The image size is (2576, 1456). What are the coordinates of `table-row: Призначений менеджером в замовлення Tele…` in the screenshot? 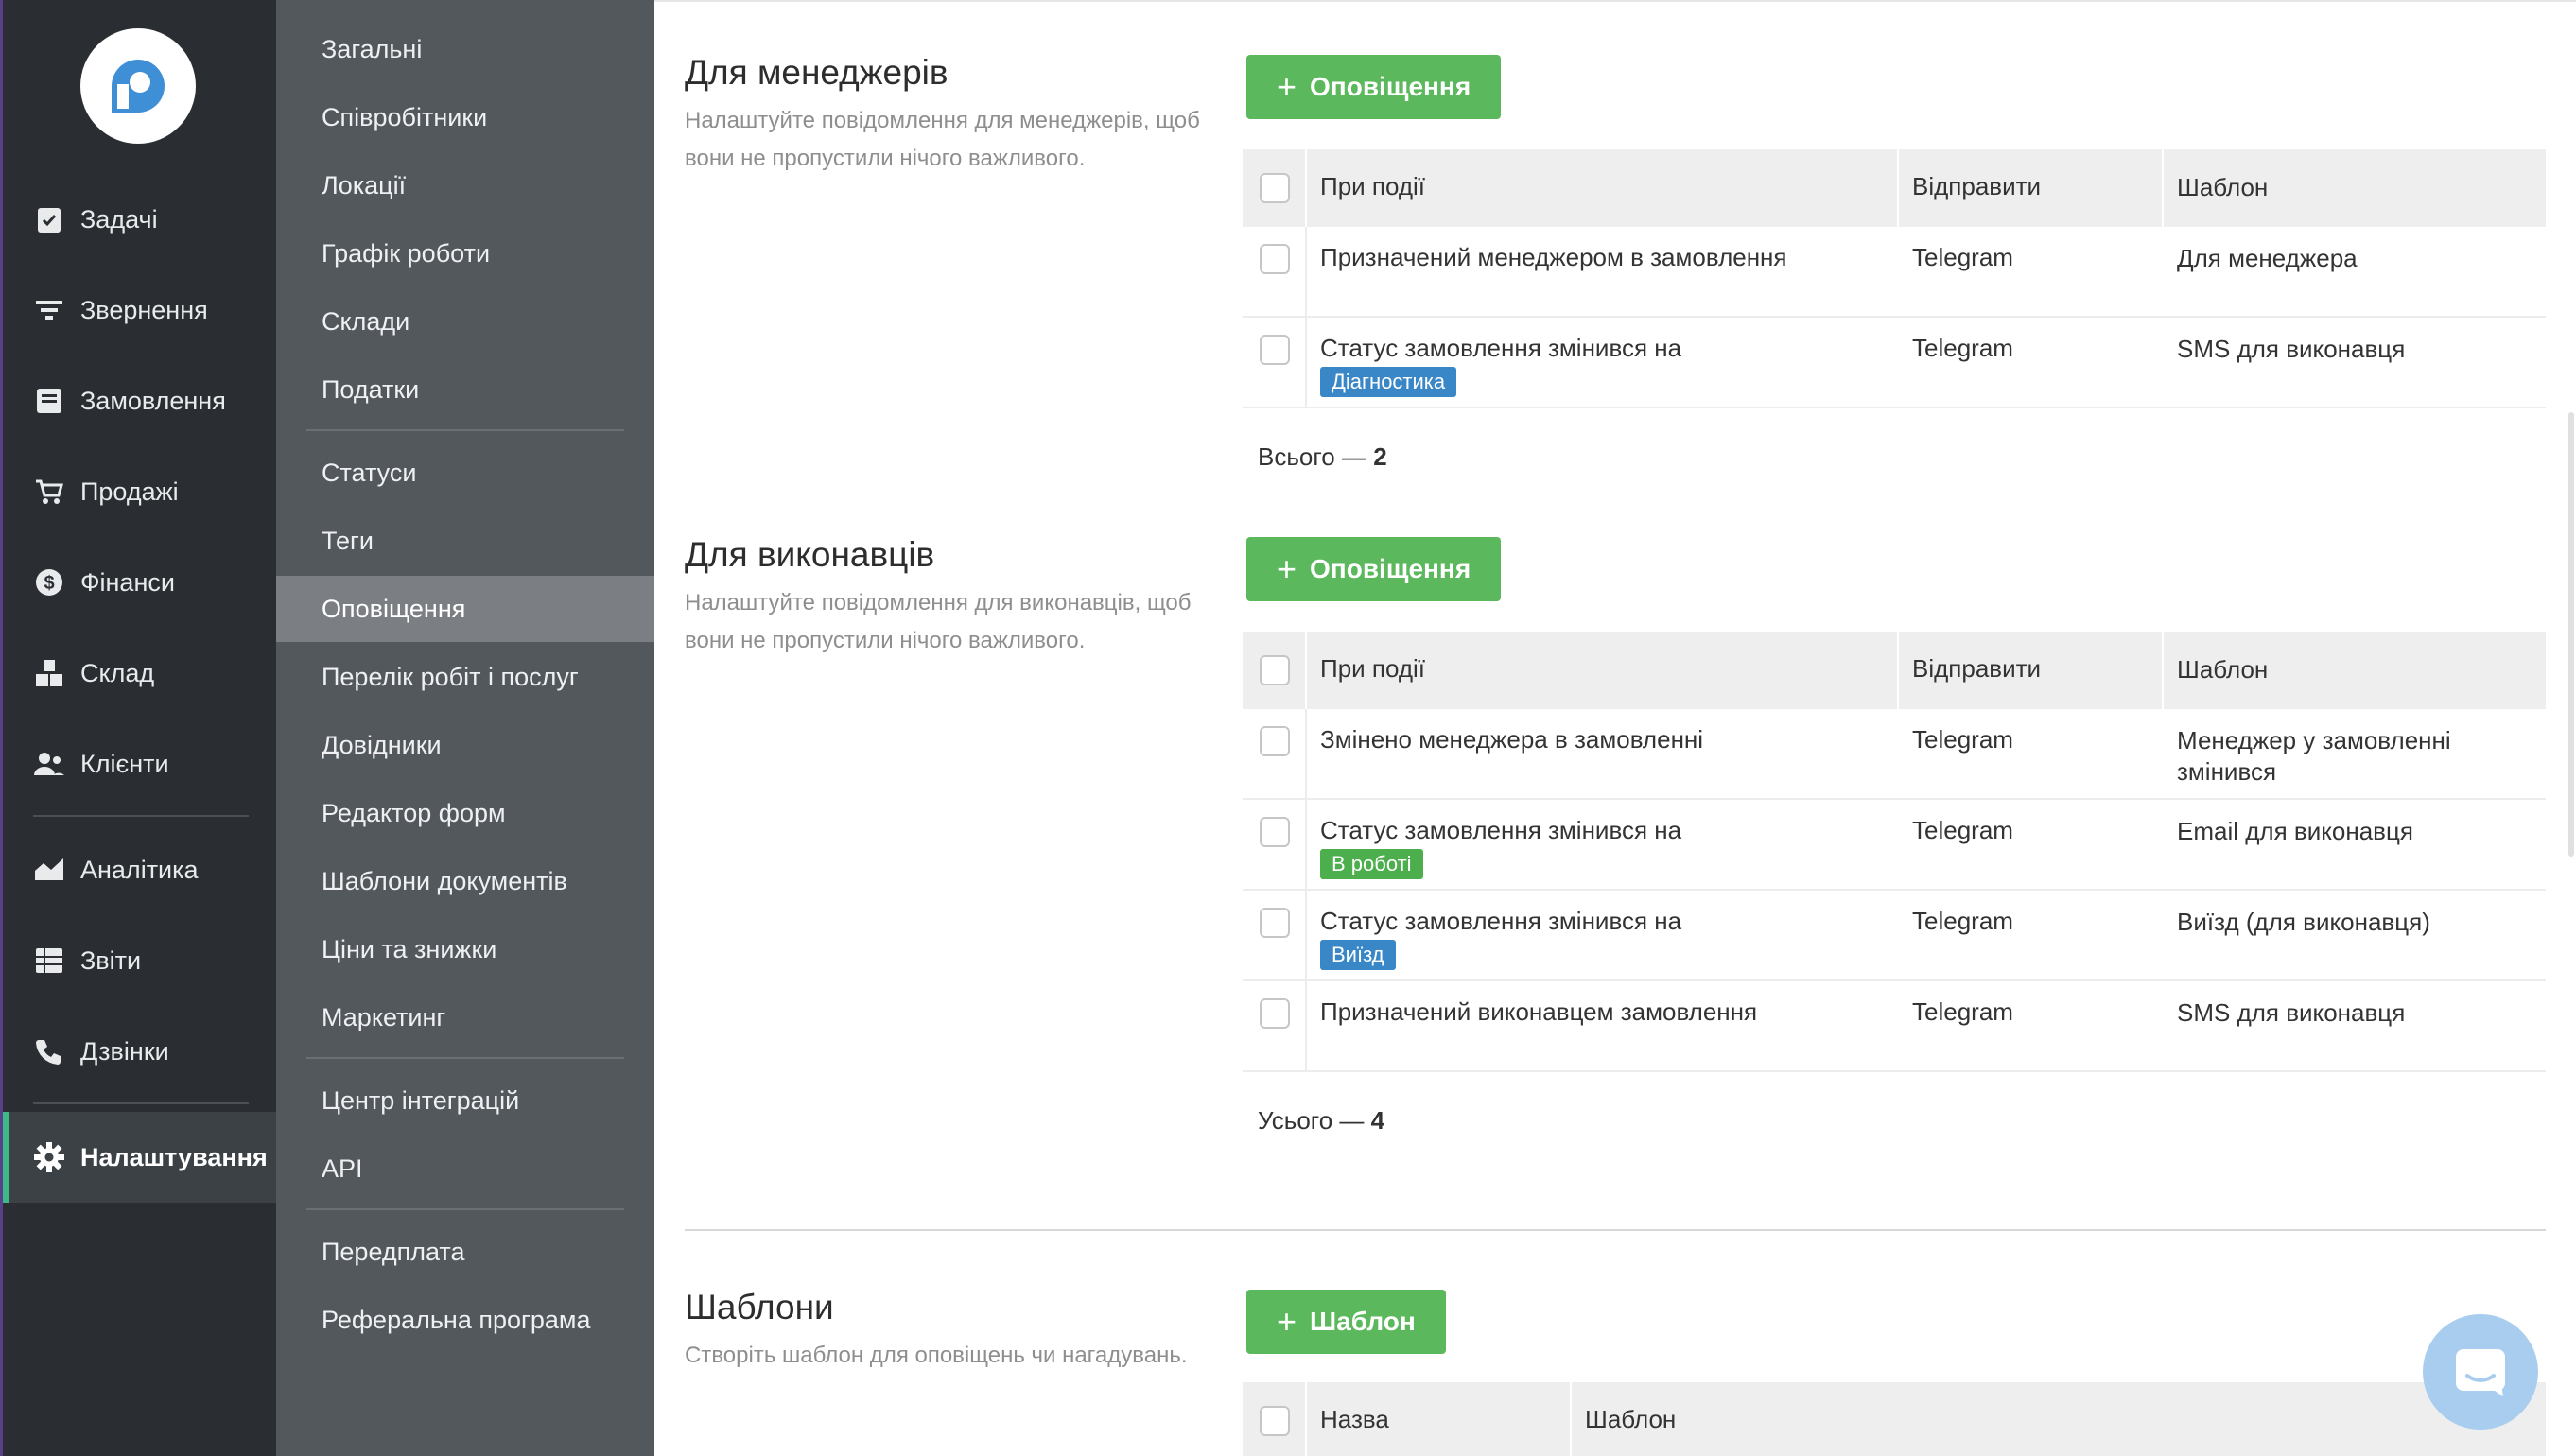 It's located at (1894, 272).